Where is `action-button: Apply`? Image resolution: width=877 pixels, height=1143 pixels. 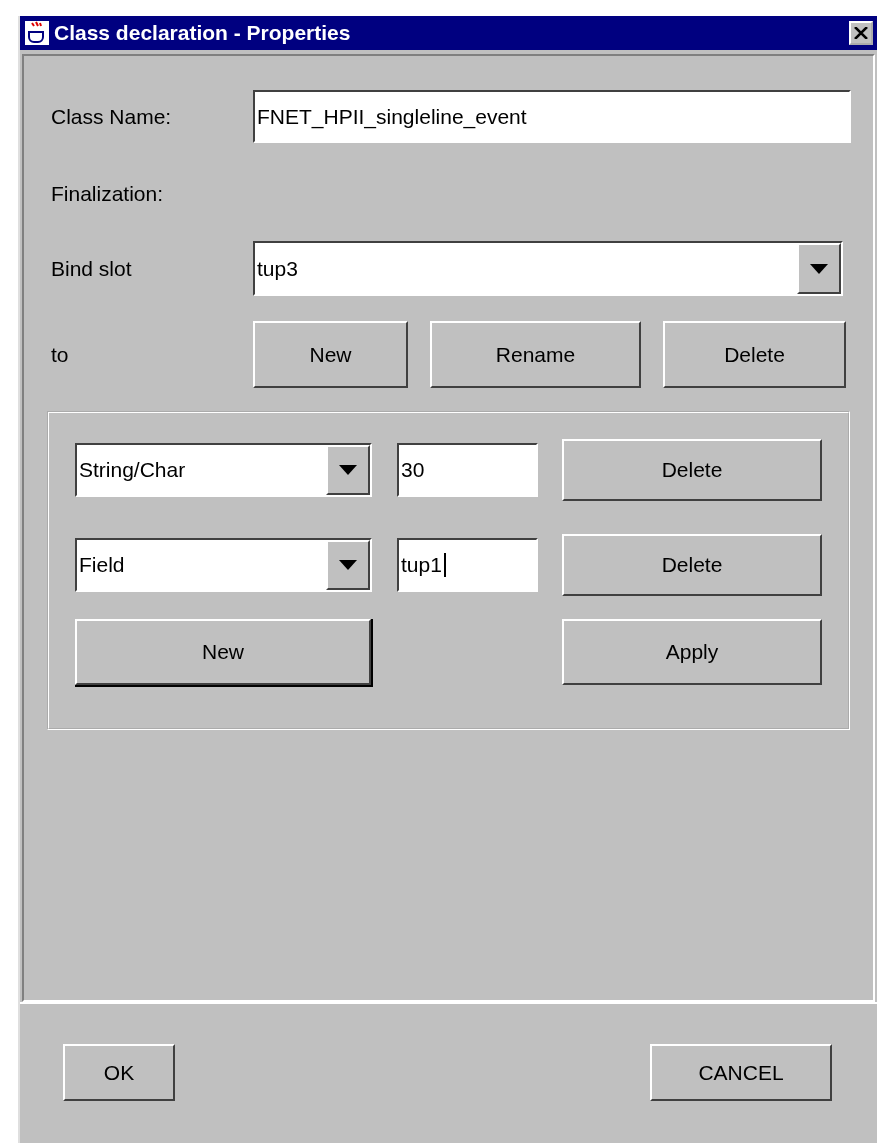 action-button: Apply is located at coordinates (692, 652).